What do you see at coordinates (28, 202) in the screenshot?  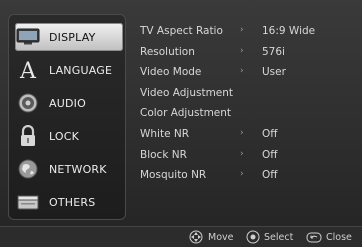 I see `box-icon` at bounding box center [28, 202].